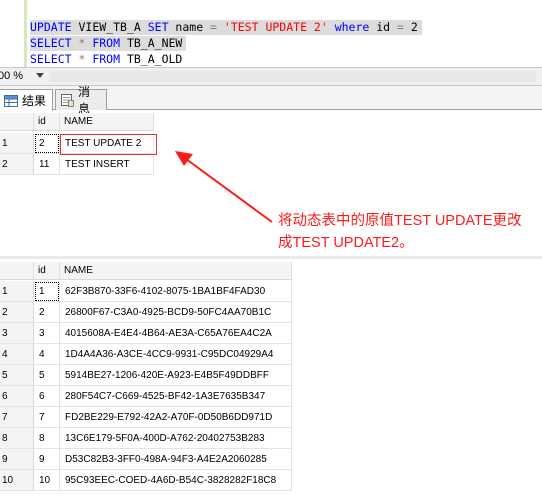 This screenshot has height=502, width=542. Describe the element at coordinates (47, 333) in the screenshot. I see `cell-id: 3` at that location.